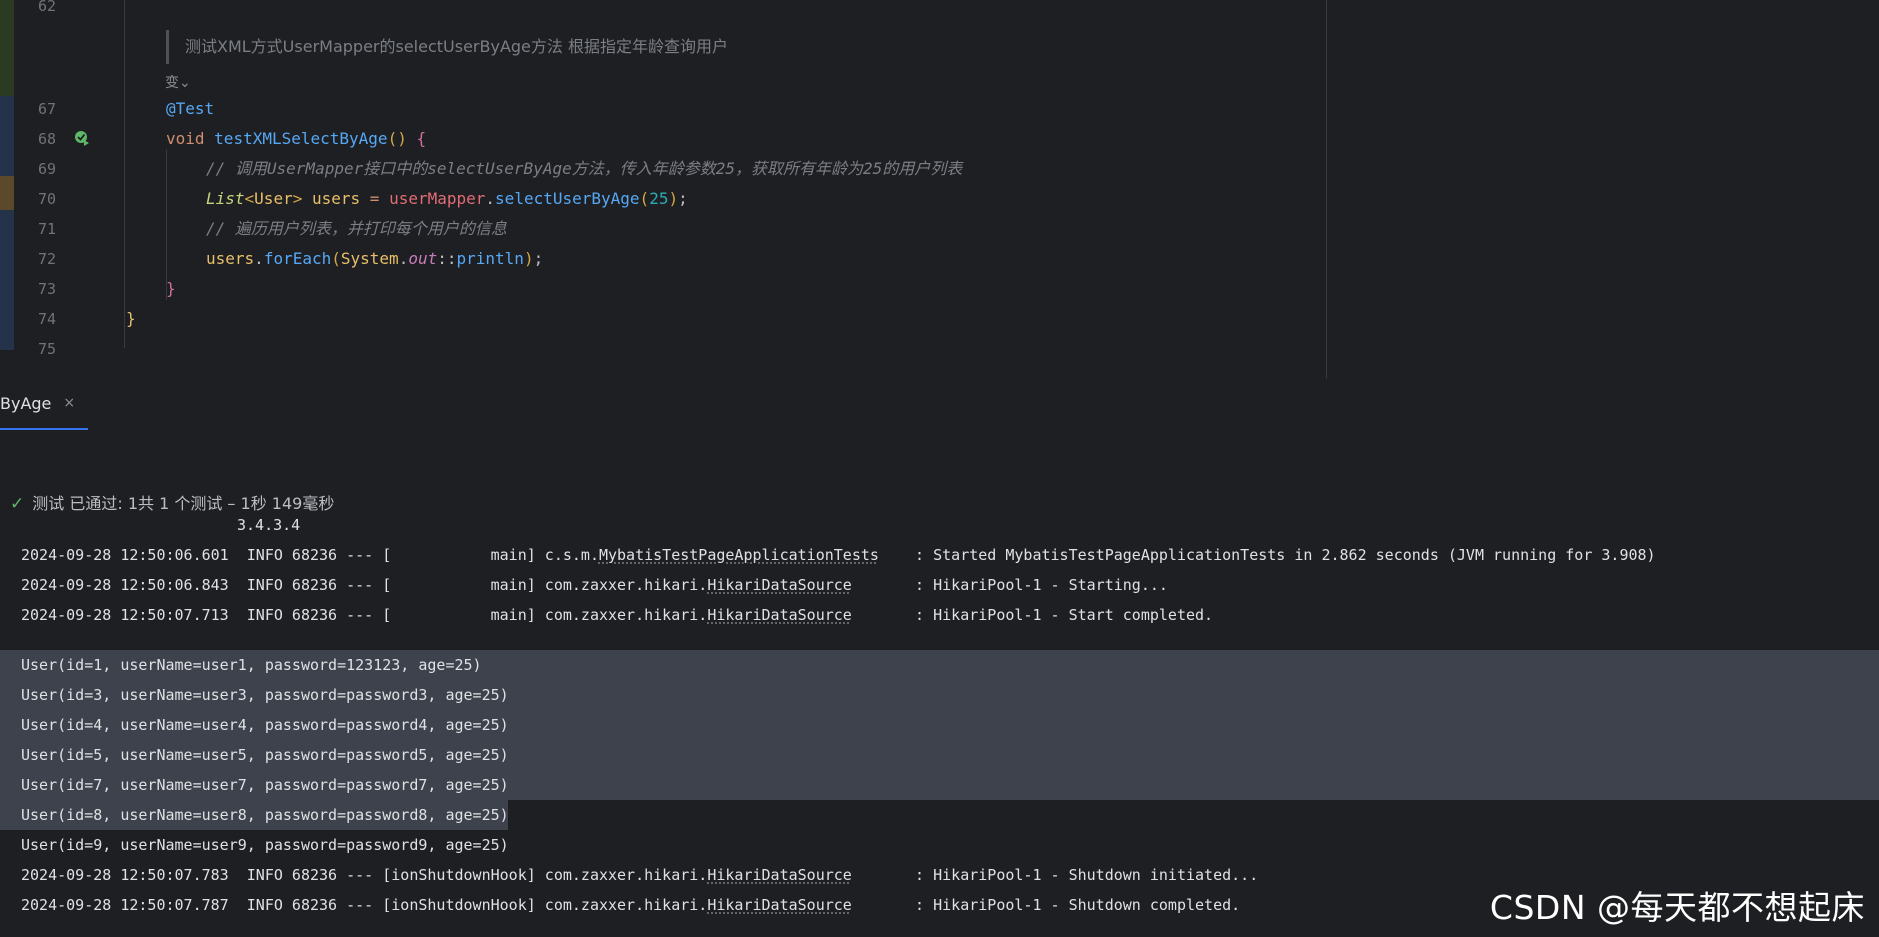 Image resolution: width=1879 pixels, height=937 pixels. What do you see at coordinates (46, 139) in the screenshot?
I see `line-number: 68` at bounding box center [46, 139].